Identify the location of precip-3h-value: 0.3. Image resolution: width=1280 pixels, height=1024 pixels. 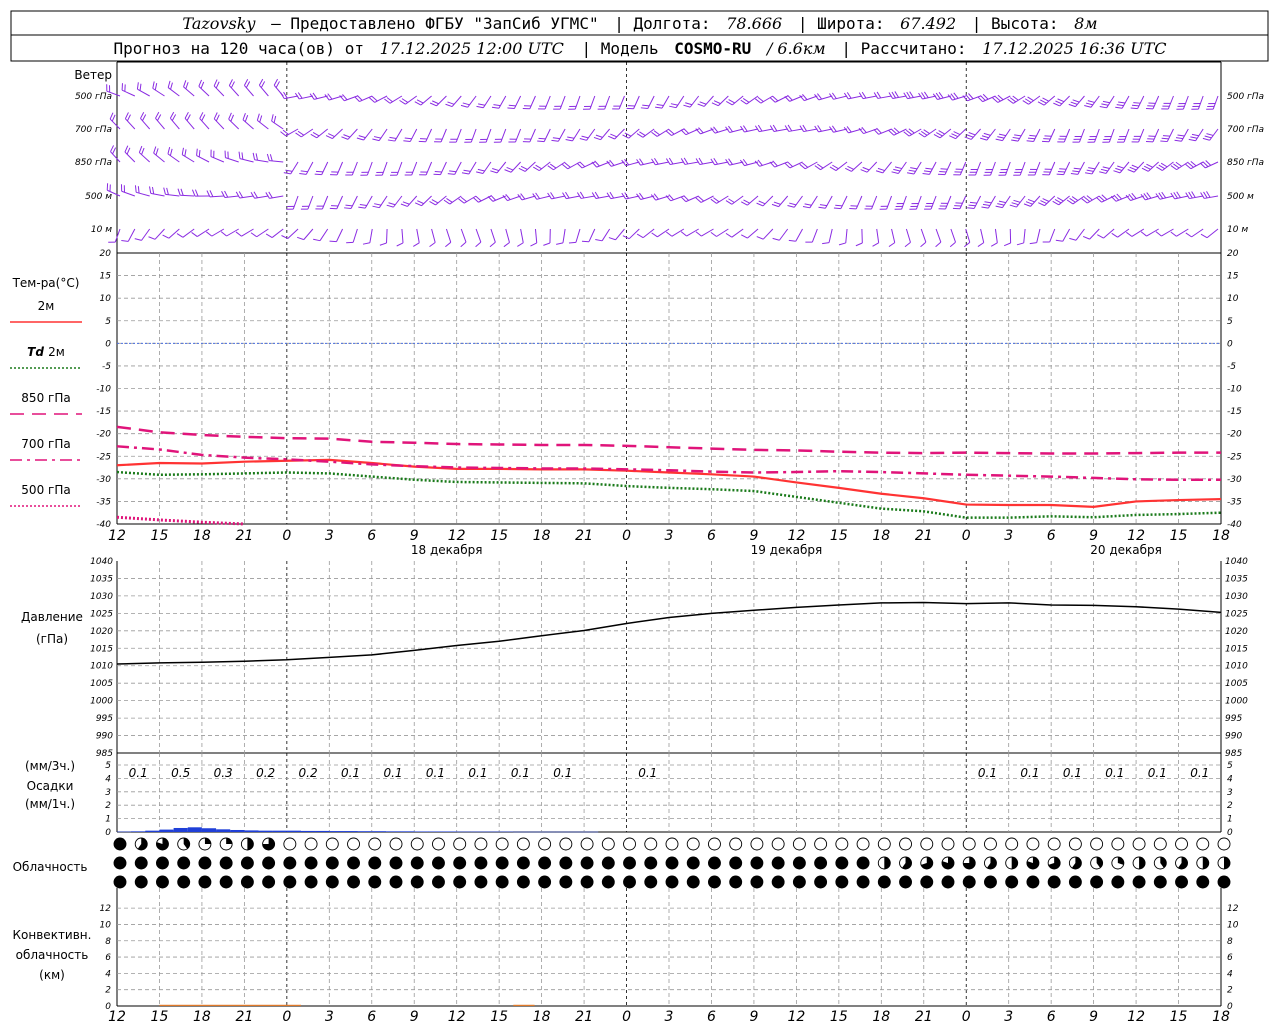
(223, 773).